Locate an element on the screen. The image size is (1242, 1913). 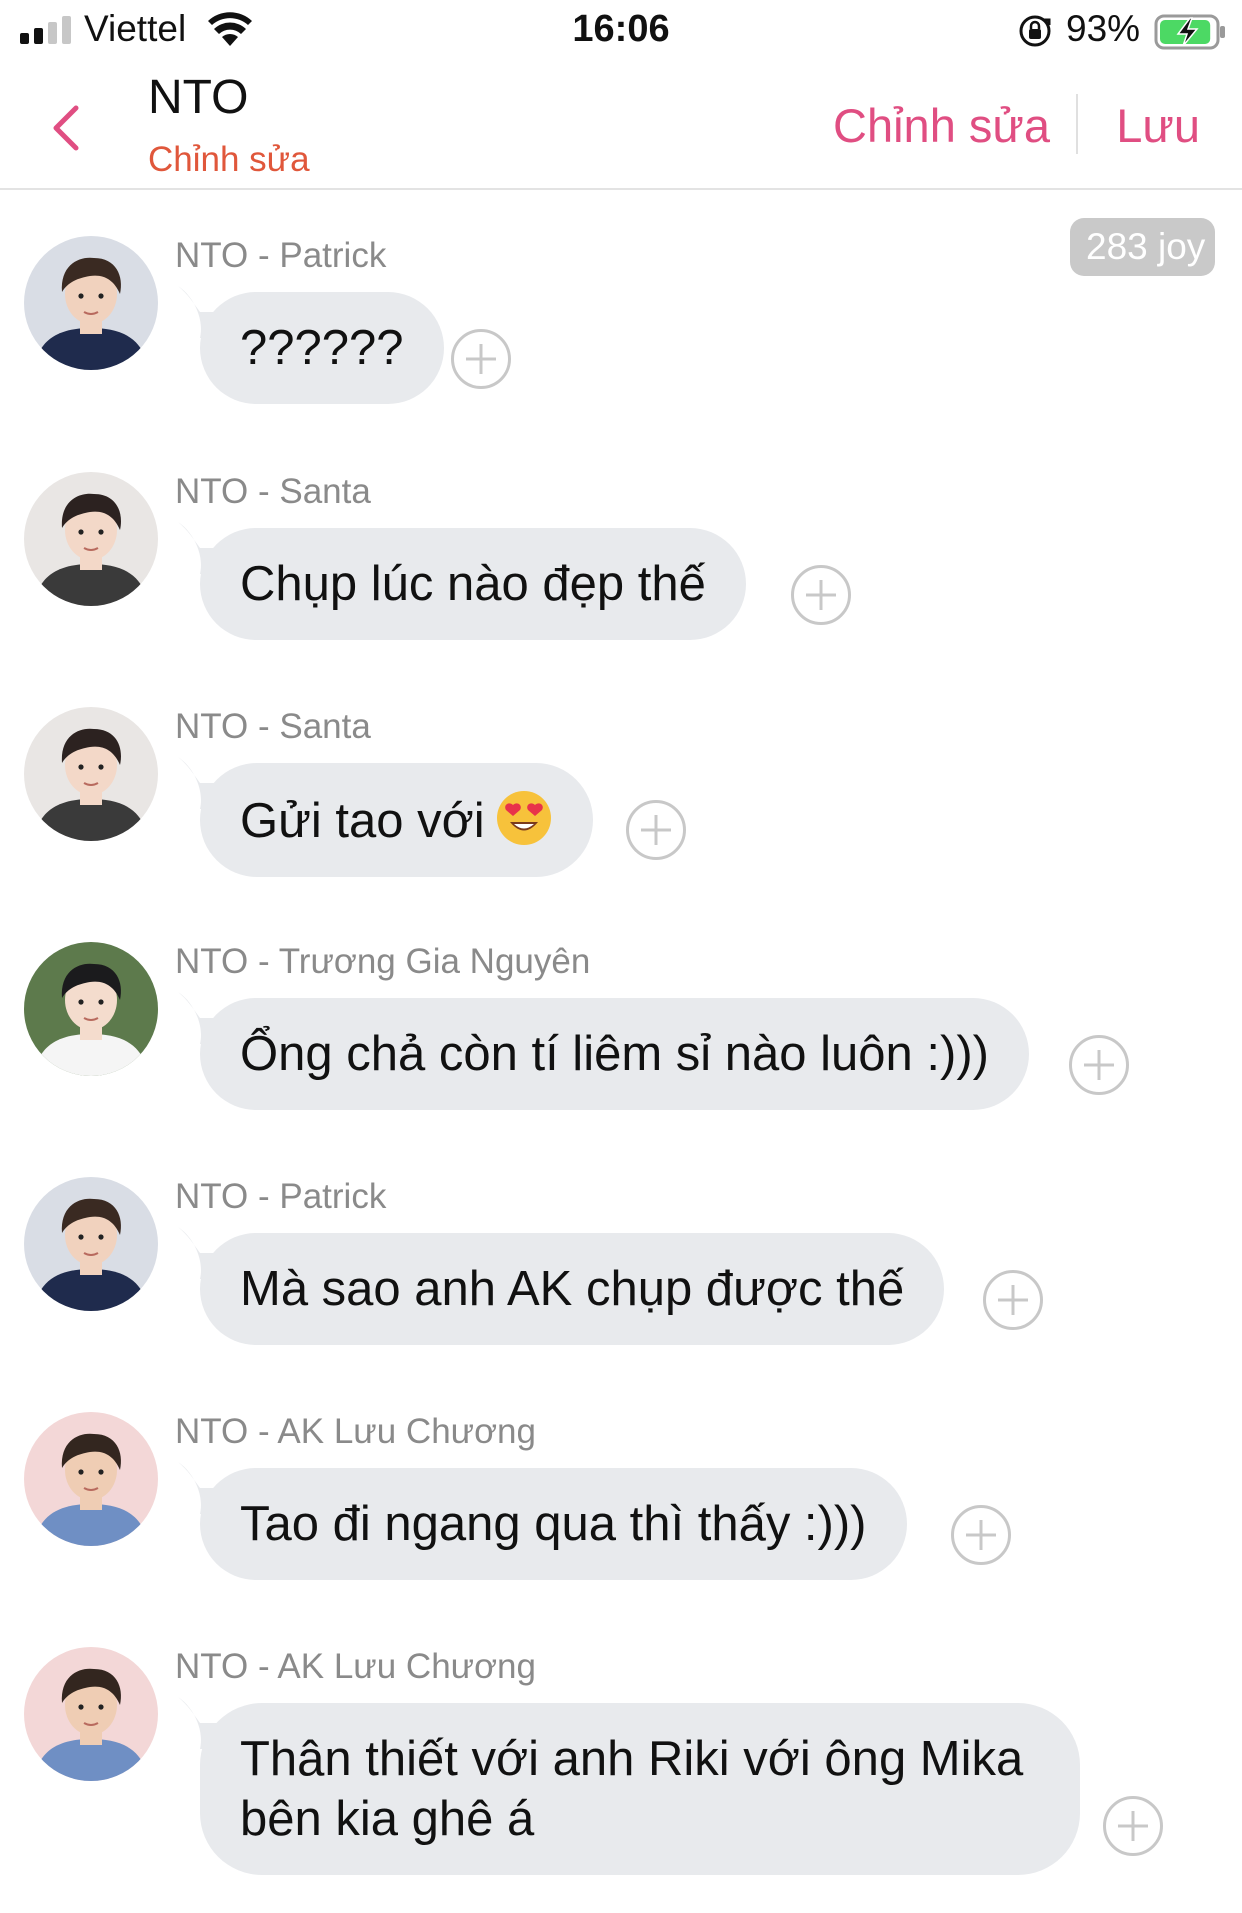
message-text: Mà sao anh AK chụp được thế is located at coordinates (572, 1289).